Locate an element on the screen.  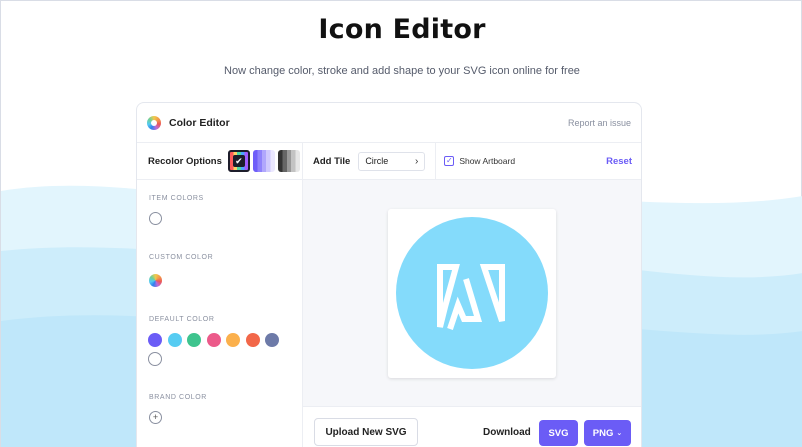
upload-new-svg-button: Upload New SVG is located at coordinates (366, 432).